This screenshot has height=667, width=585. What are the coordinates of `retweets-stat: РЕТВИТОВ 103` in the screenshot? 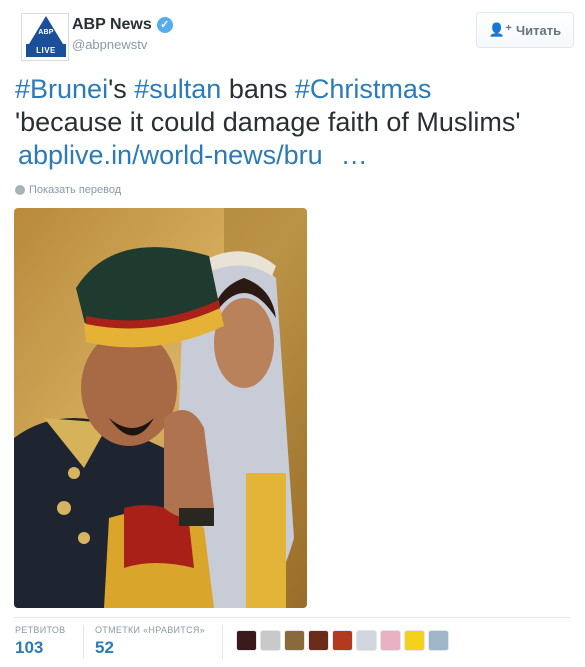 It's located at (40, 641).